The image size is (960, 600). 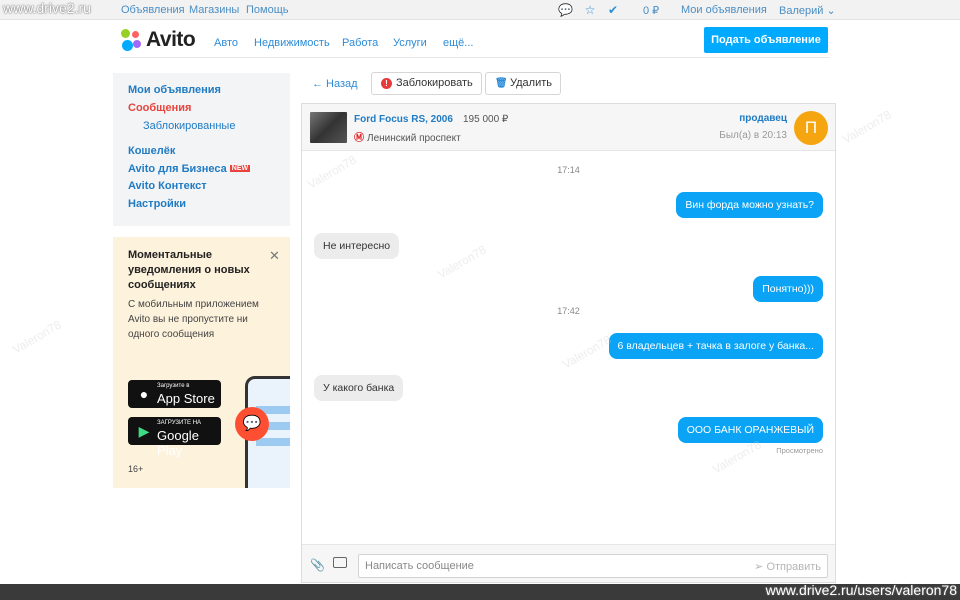 I want to click on chevron-down-icon: ⌄, so click(x=831, y=11).